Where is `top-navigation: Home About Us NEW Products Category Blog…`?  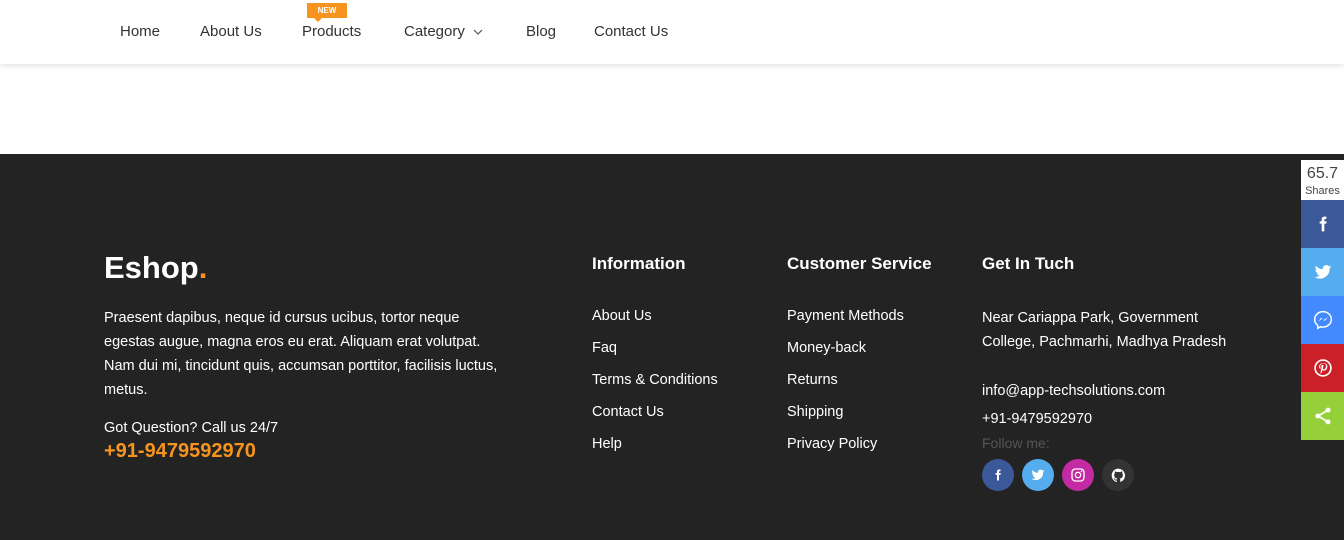 top-navigation: Home About Us NEW Products Category Blog… is located at coordinates (672, 32).